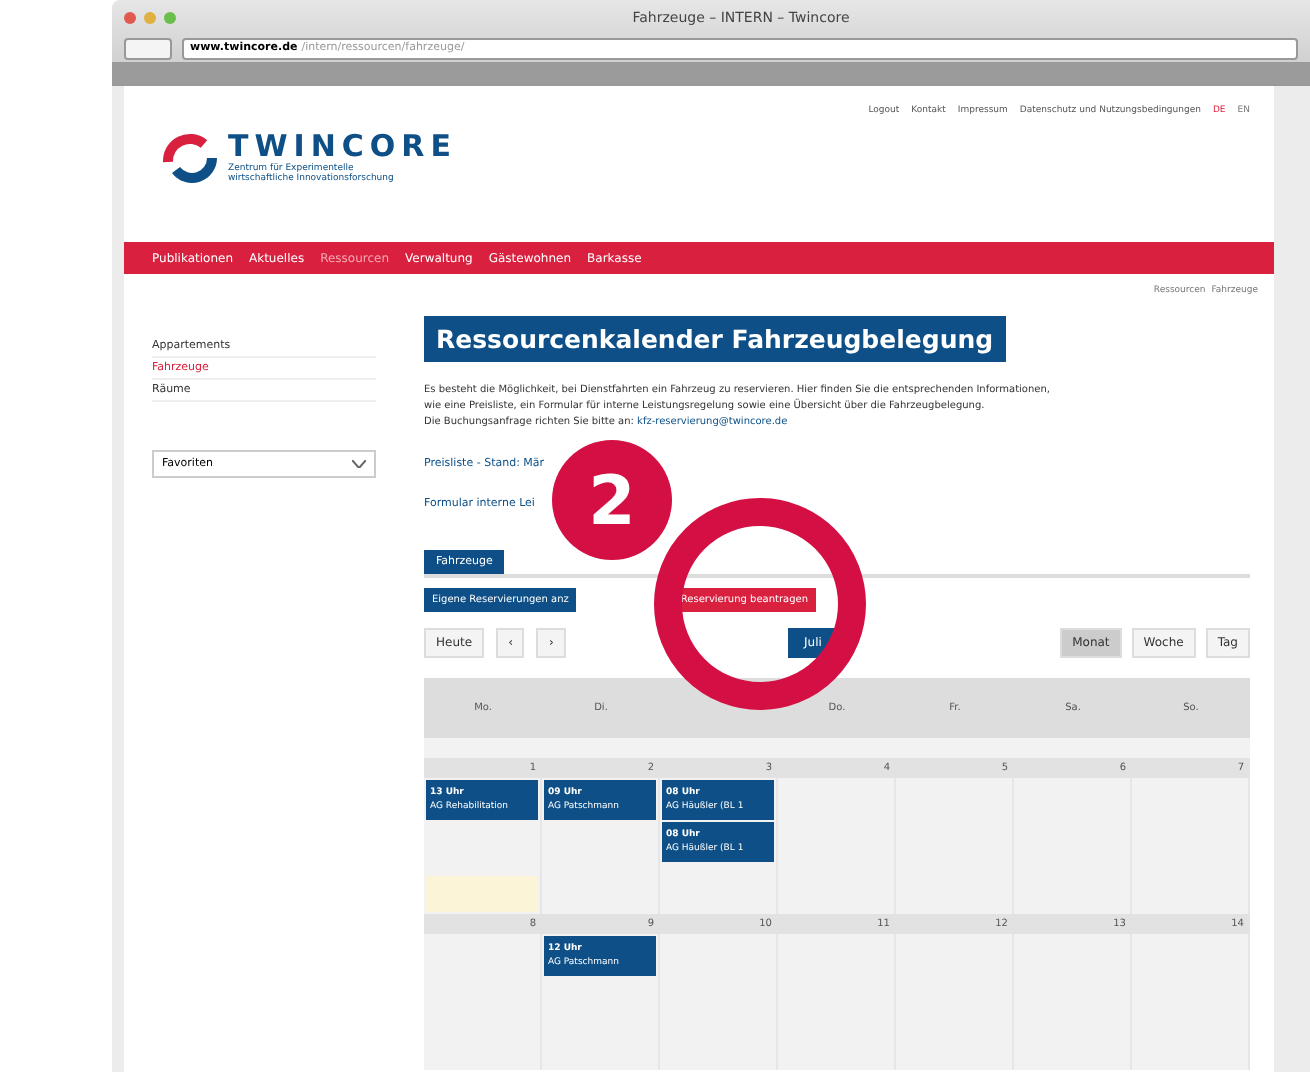 This screenshot has width=1310, height=1072. What do you see at coordinates (148, 48) in the screenshot?
I see `back-forward-buttons` at bounding box center [148, 48].